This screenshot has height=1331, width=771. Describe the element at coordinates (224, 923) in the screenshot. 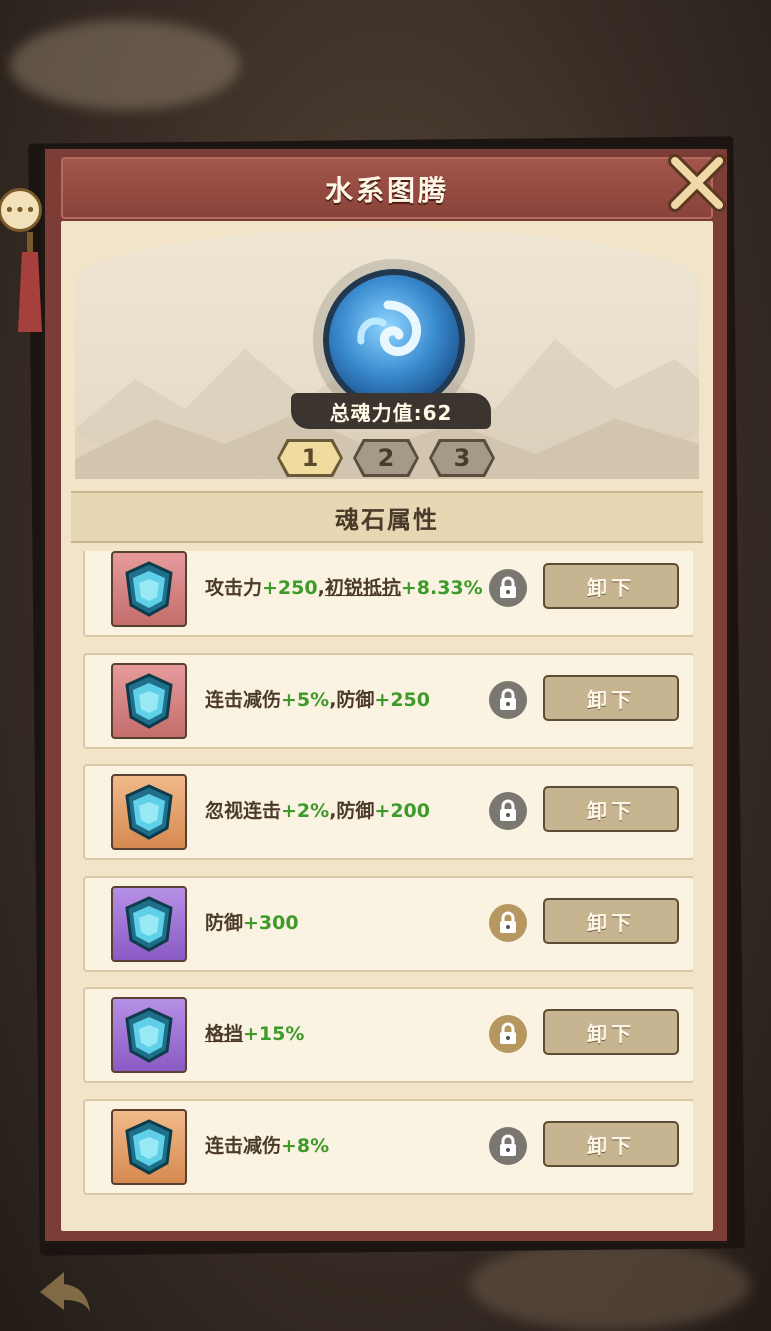

I see `stat-text-part: 防御` at that location.